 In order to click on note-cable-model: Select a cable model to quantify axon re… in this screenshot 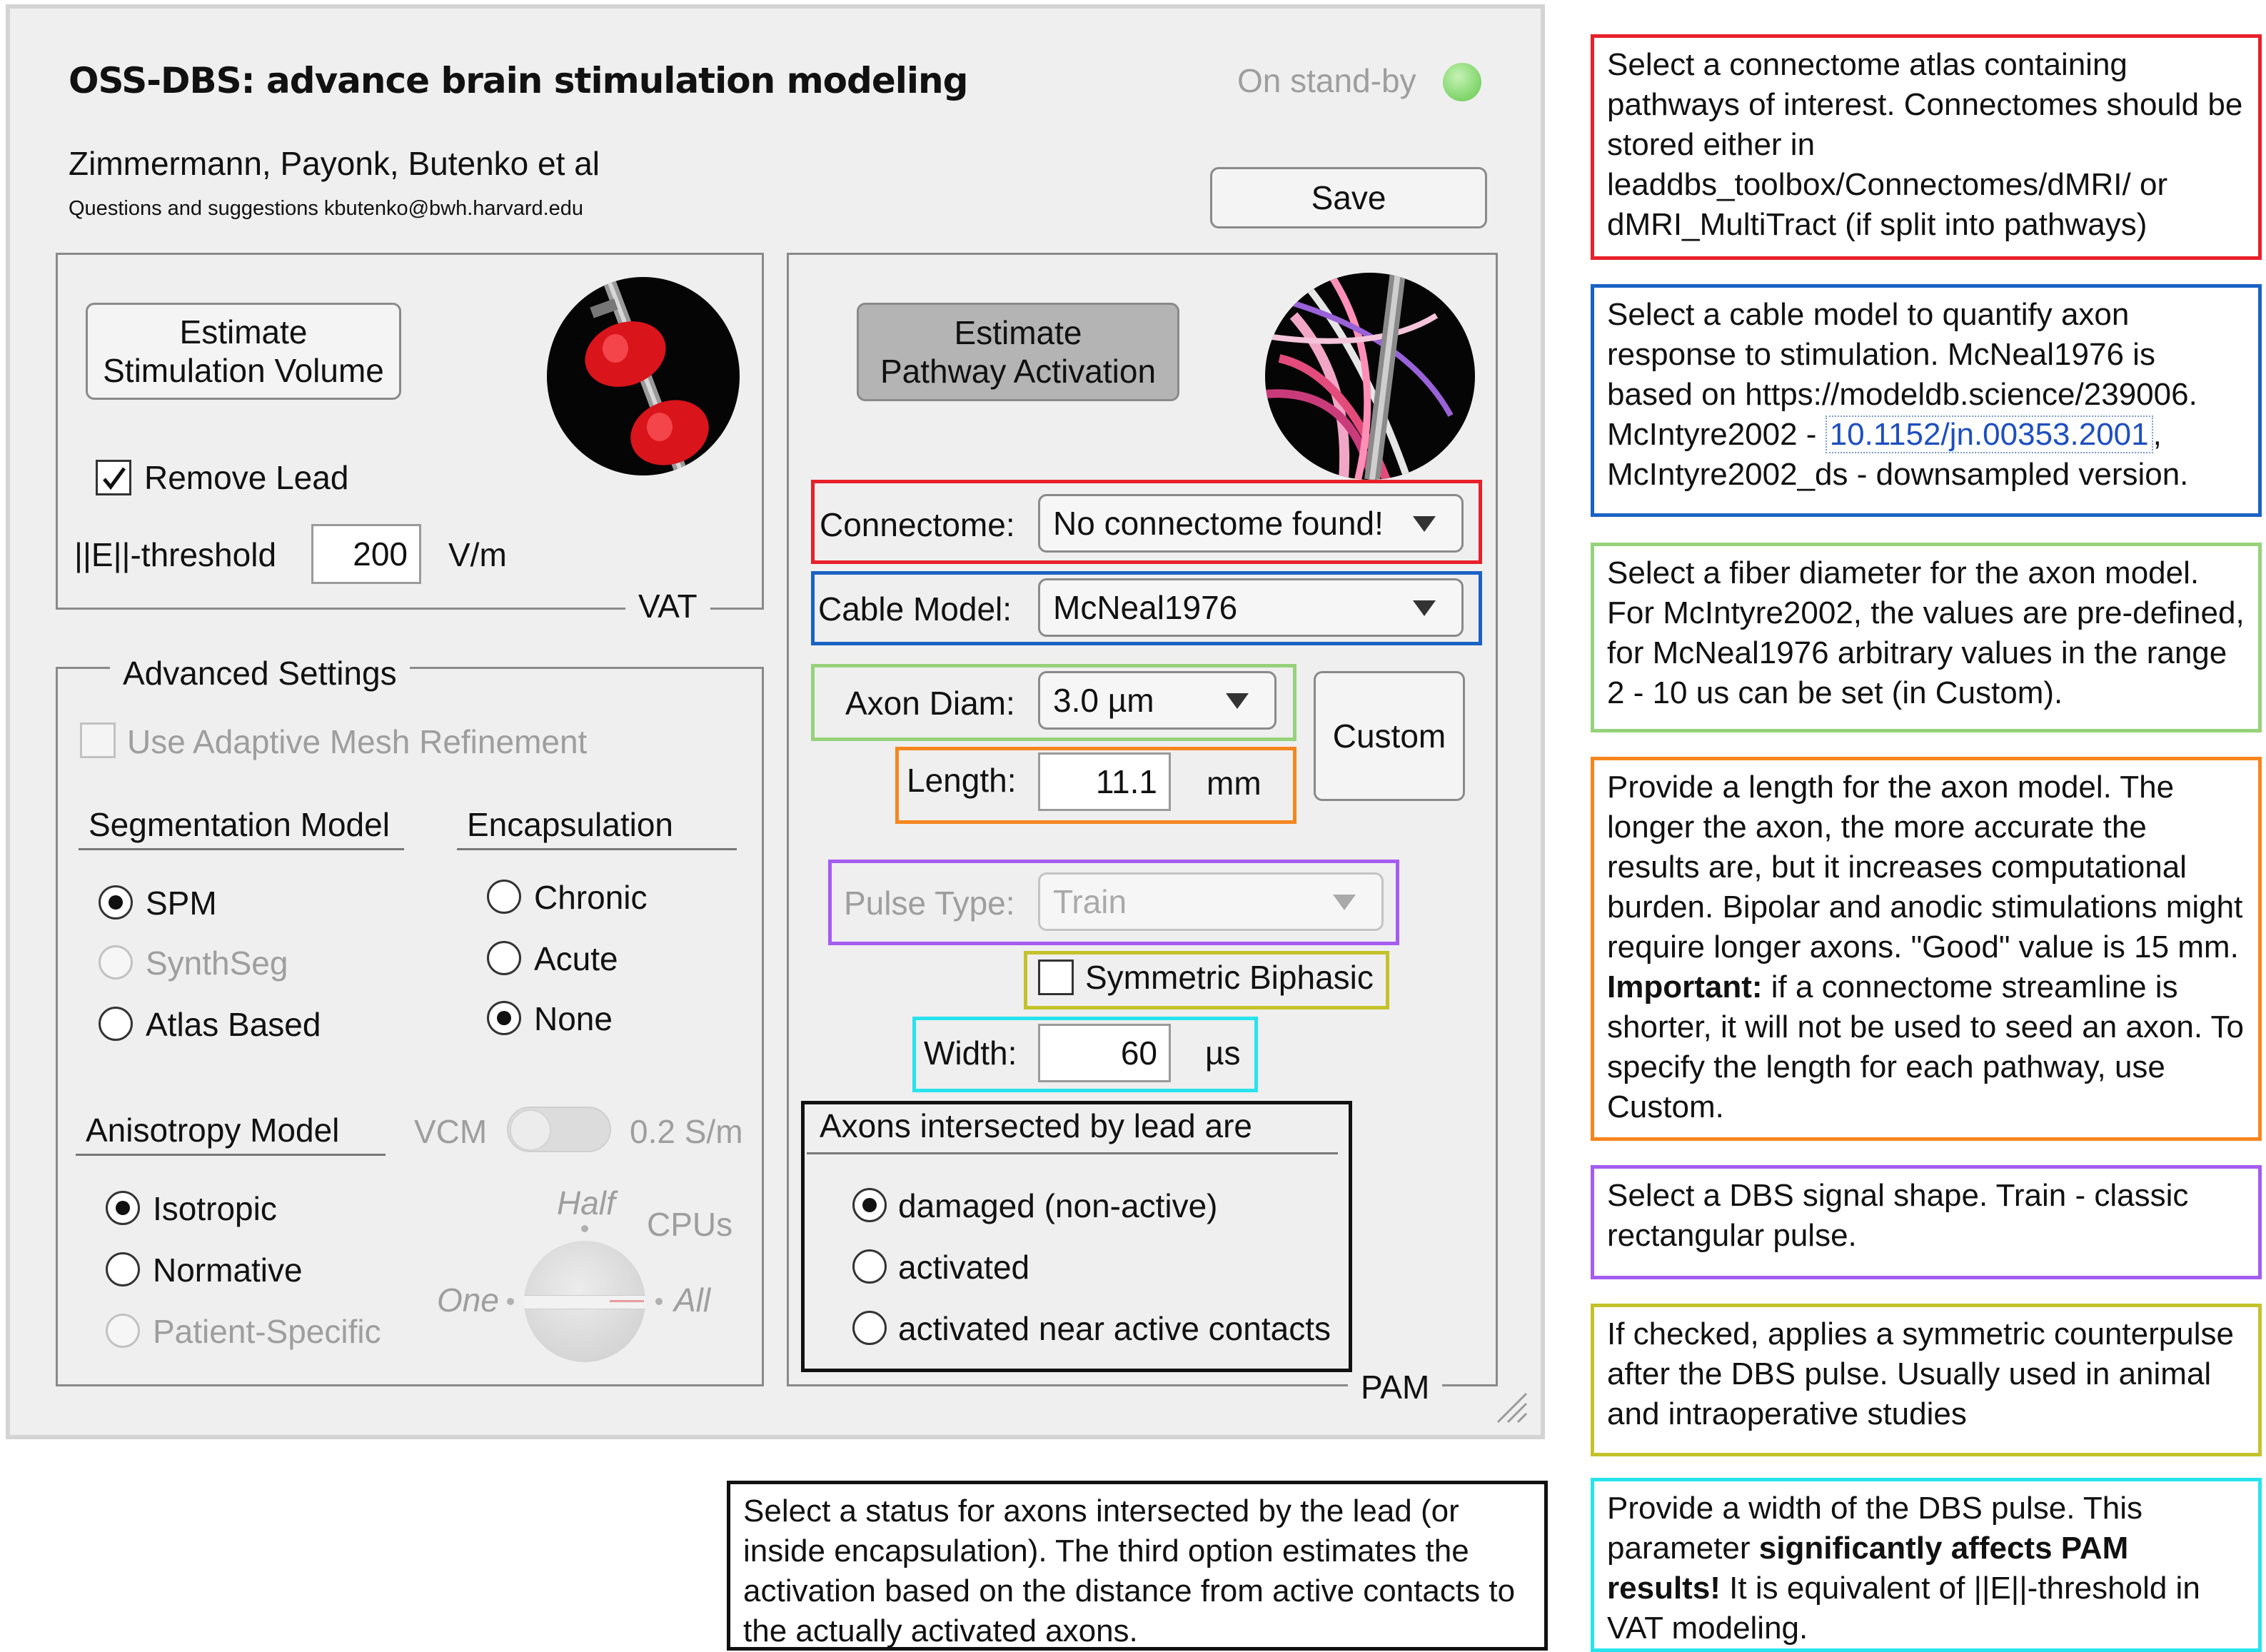, I will do `click(1926, 400)`.